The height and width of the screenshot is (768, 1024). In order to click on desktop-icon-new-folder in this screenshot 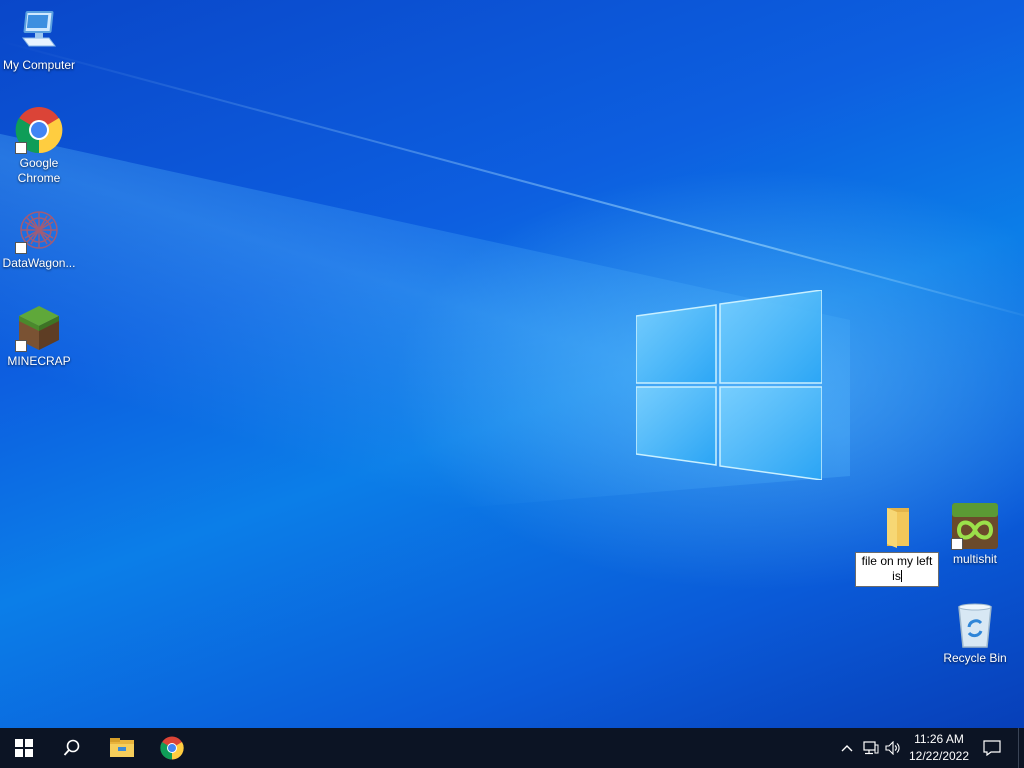, I will do `click(897, 528)`.